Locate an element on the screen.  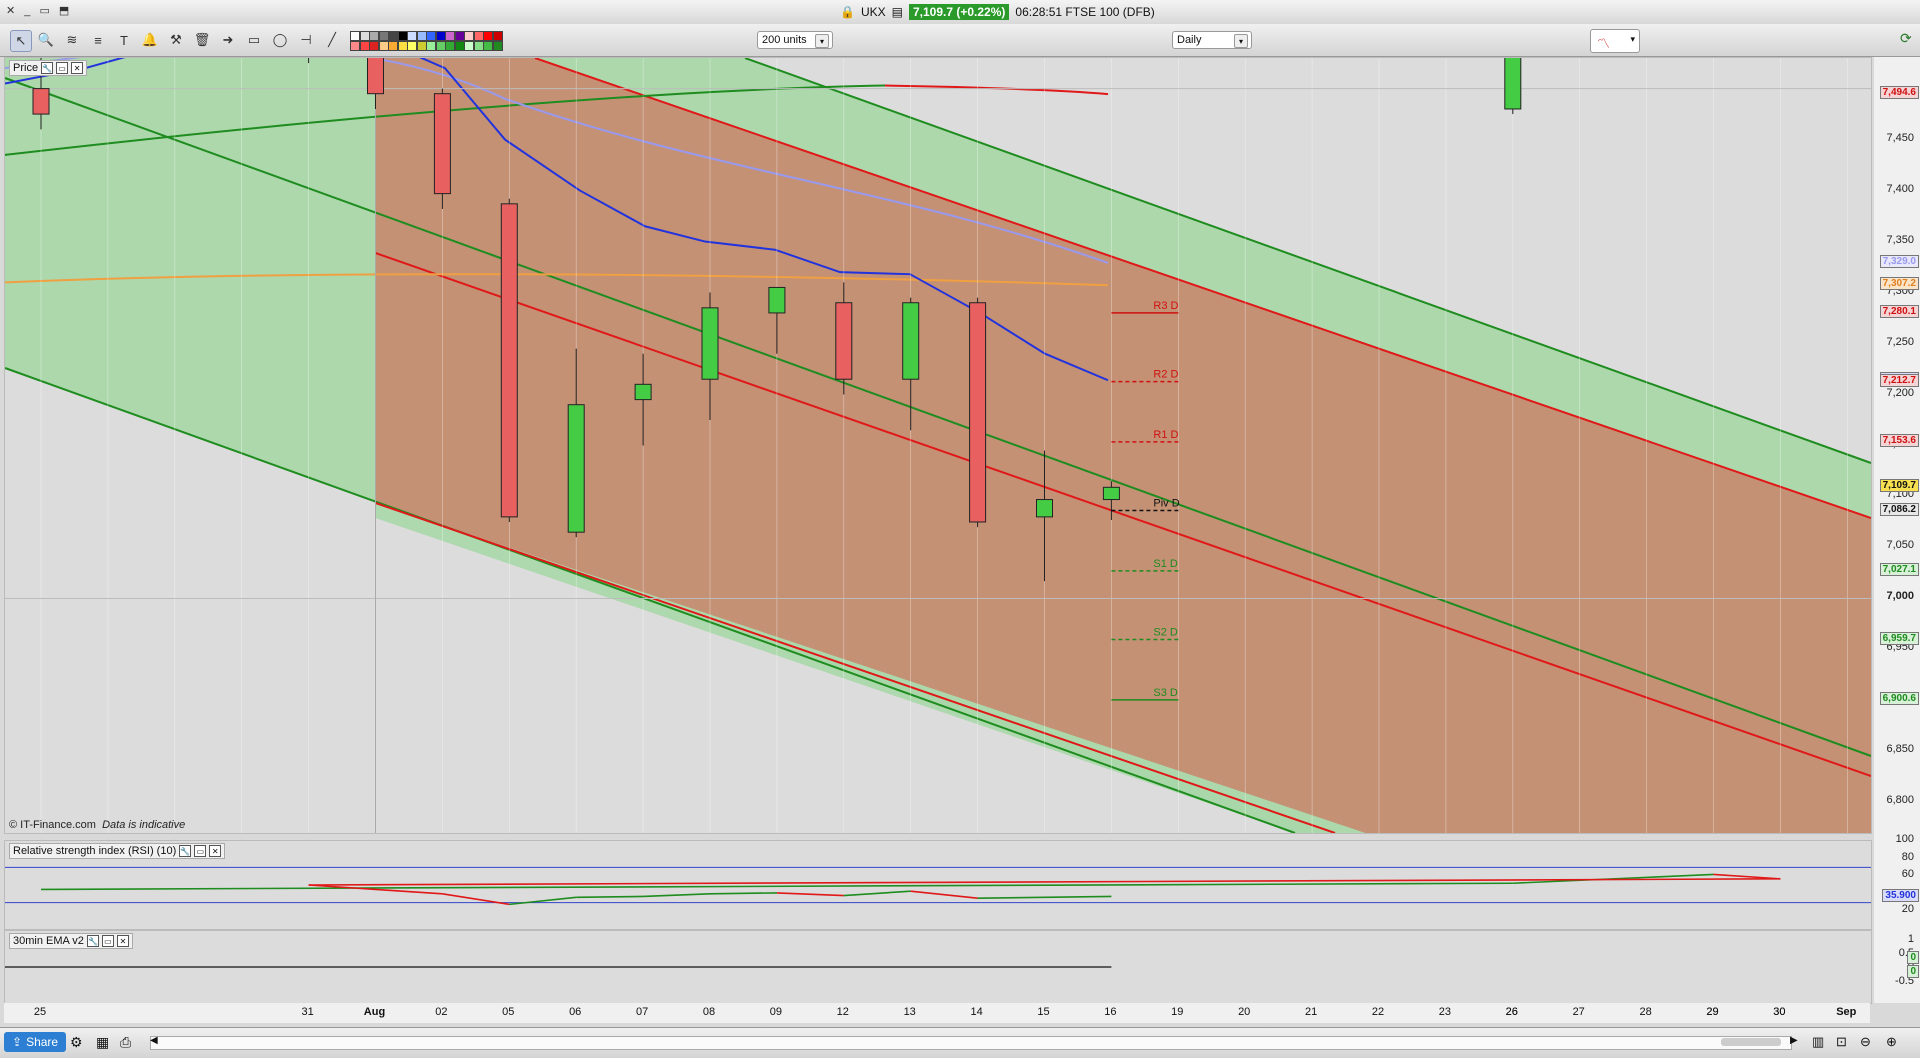
zoom-in-icon: ⊕ is located at coordinates (1891, 1042).